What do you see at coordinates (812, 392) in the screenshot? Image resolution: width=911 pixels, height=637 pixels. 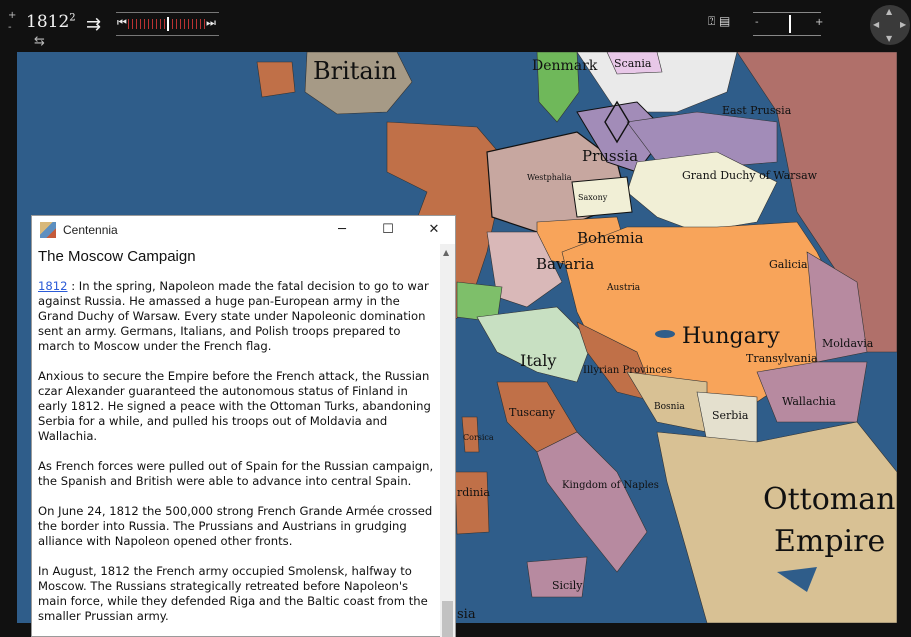 I see `region-wallachia` at bounding box center [812, 392].